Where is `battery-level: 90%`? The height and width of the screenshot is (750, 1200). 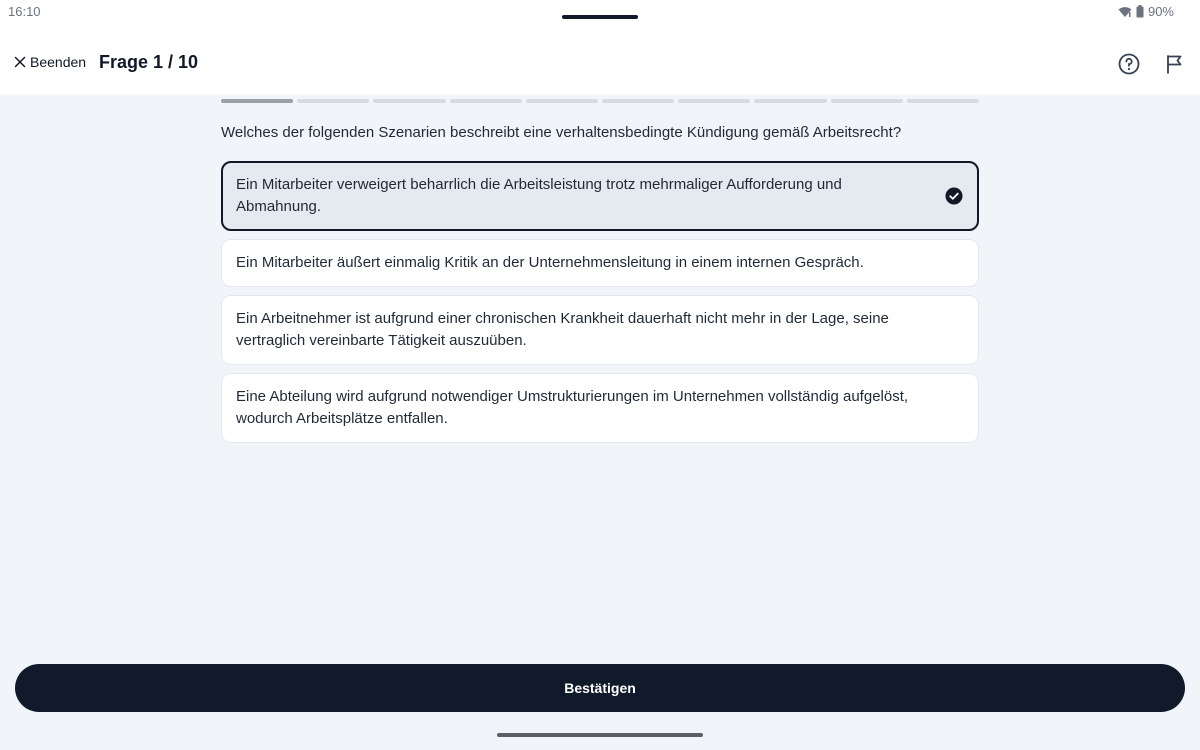 battery-level: 90% is located at coordinates (1160, 11).